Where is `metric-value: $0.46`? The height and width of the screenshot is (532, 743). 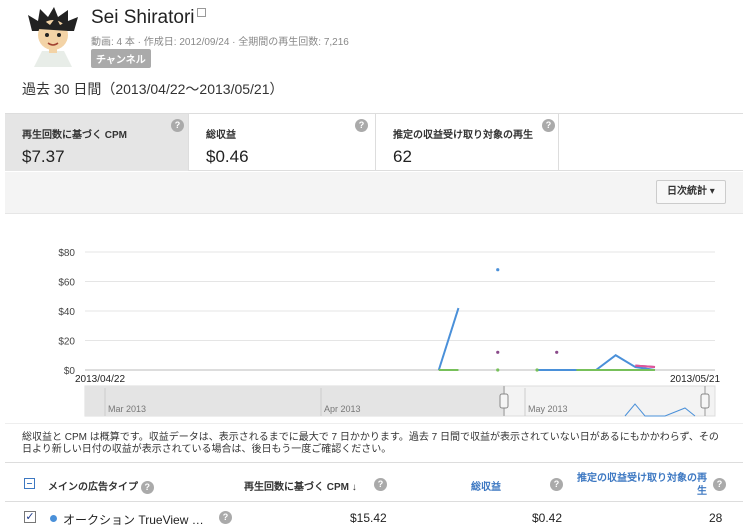
metric-value: $0.46 is located at coordinates (227, 156).